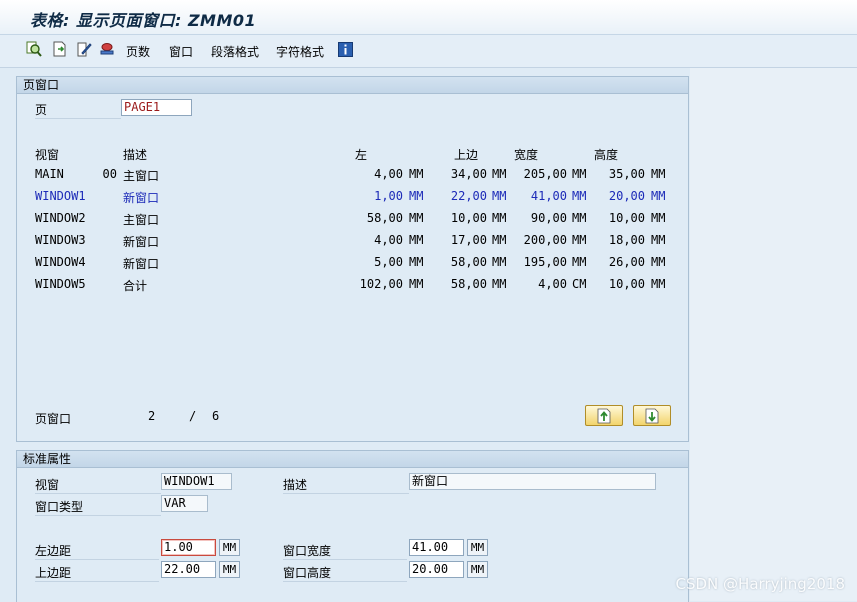 The image size is (857, 602). Describe the element at coordinates (345, 551) in the screenshot. I see `window-width-label: 窗口宽度` at that location.